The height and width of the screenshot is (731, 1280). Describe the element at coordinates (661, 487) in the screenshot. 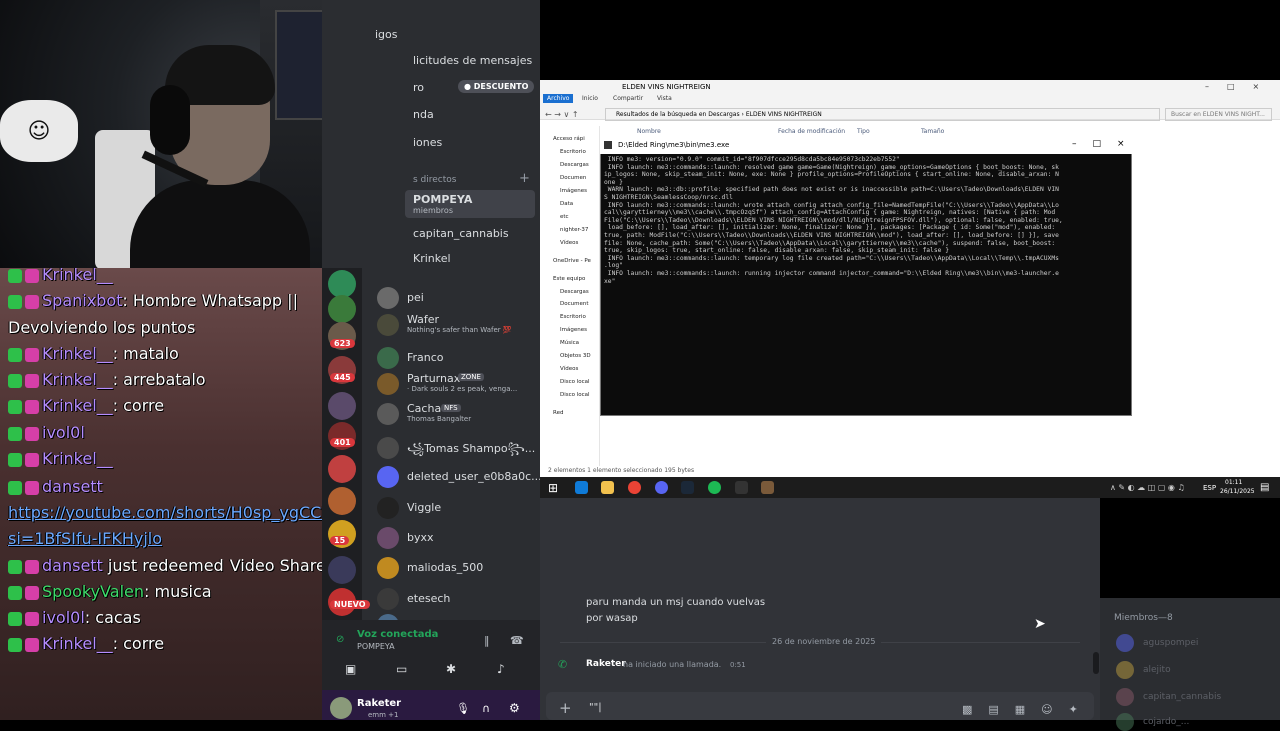

I see `discord-icon` at that location.